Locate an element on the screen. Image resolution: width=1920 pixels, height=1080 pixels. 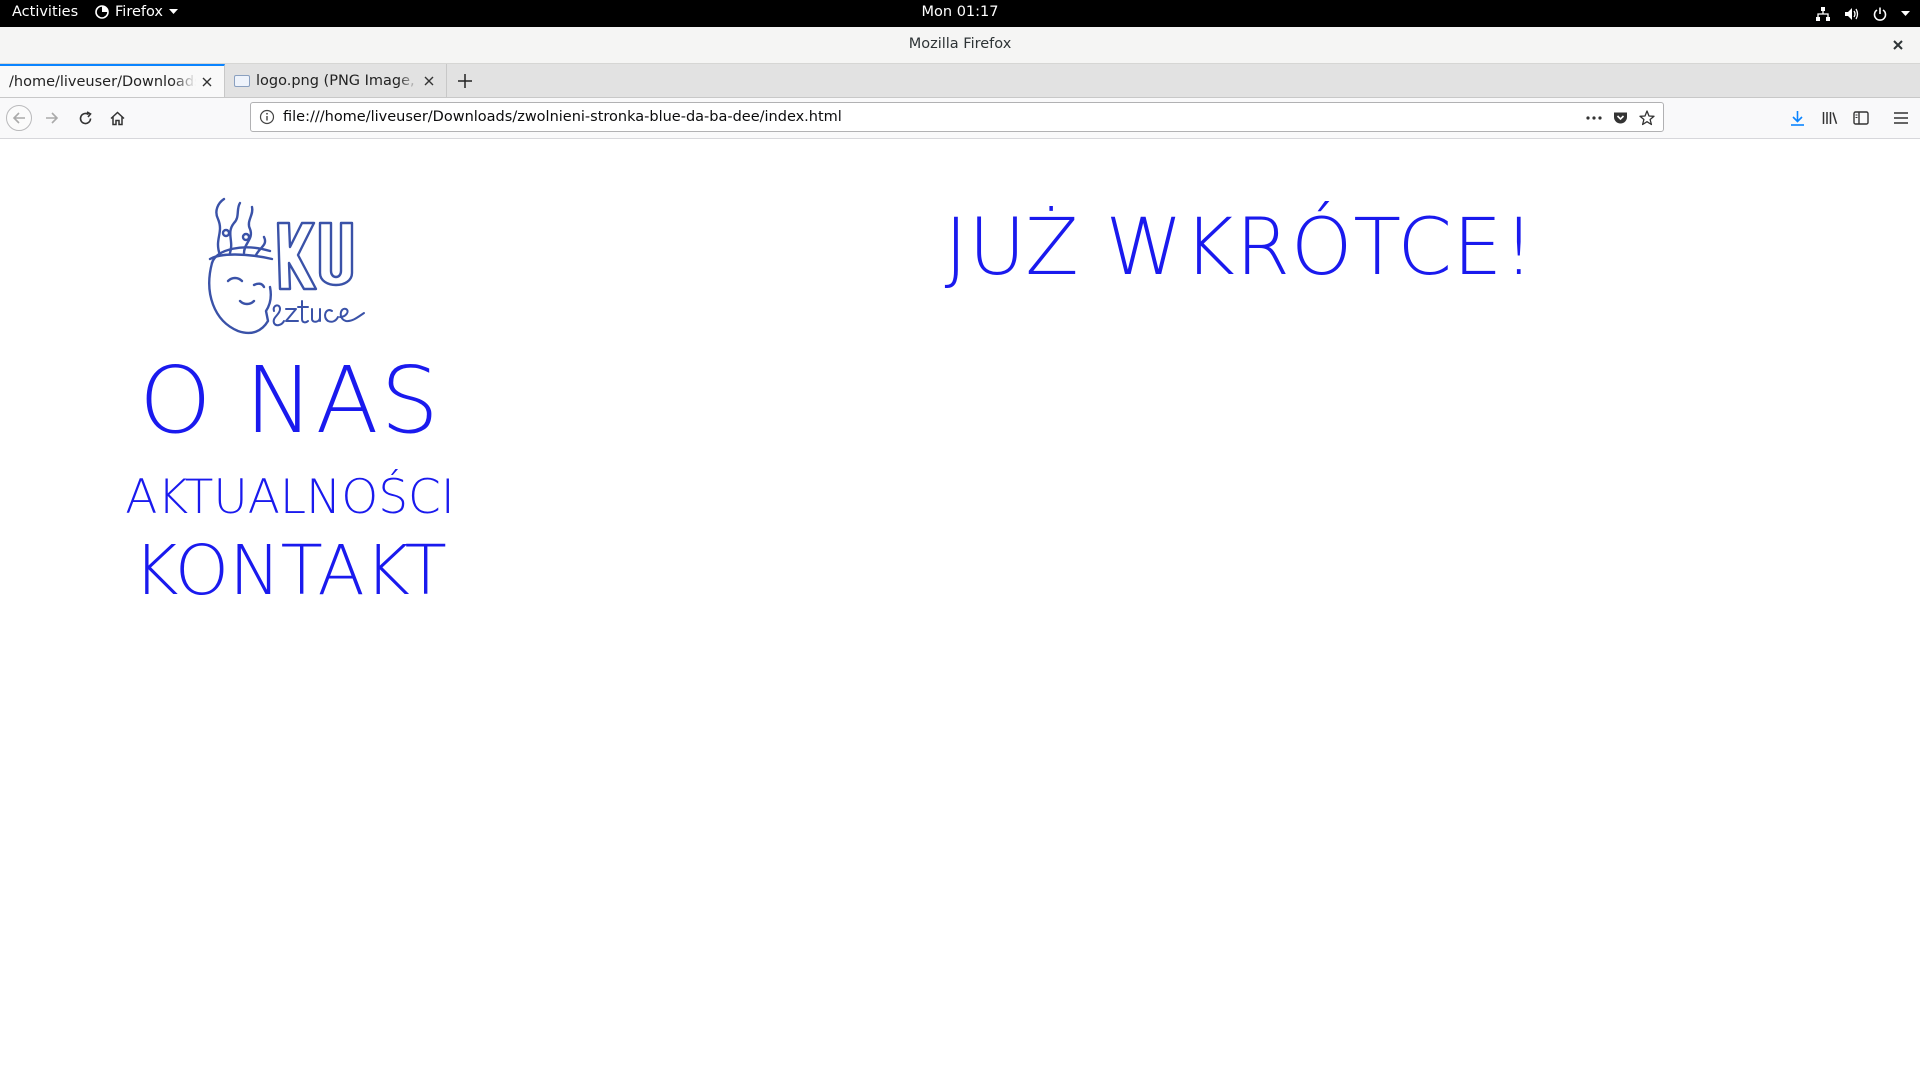
gnome-top-bar: Activities Firefox Mon 01:17 is located at coordinates (960, 13).